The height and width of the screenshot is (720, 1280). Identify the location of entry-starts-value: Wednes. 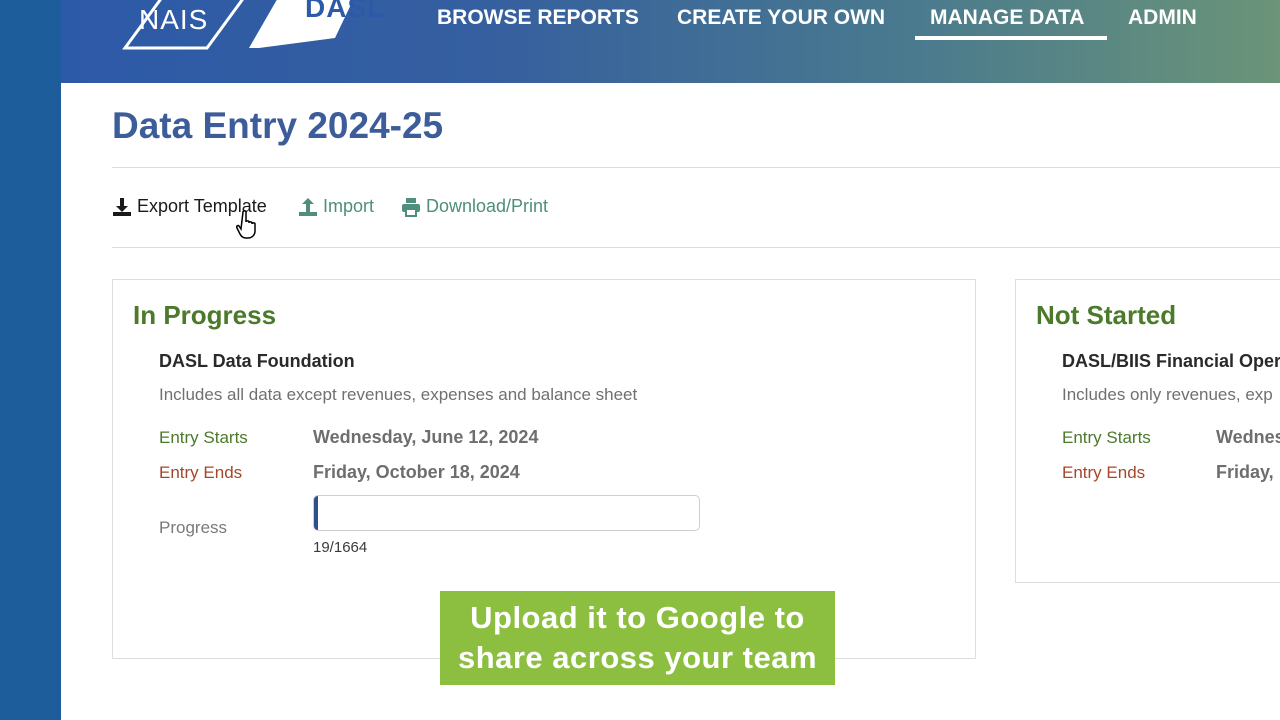
(1248, 437).